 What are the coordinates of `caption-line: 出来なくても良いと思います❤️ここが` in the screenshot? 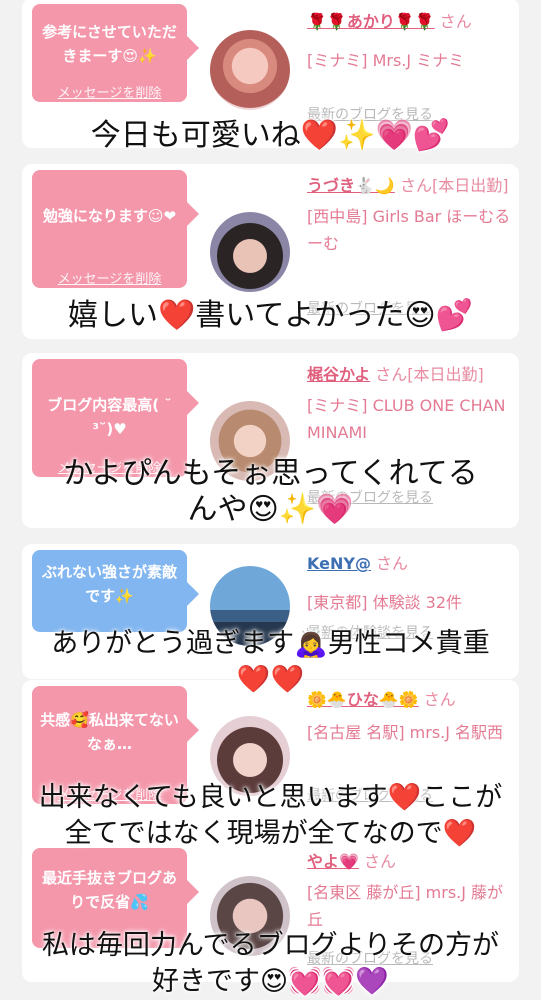 It's located at (270, 797).